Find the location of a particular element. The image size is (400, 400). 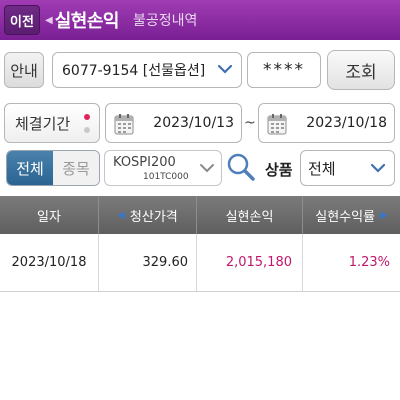

column-header-label: 청산가격 is located at coordinates (153, 217).